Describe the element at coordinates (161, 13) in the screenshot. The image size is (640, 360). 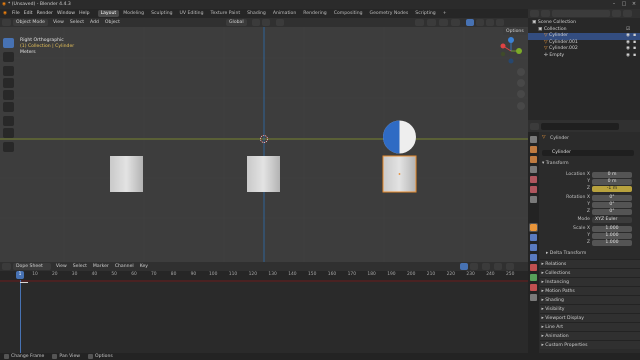
I see `workspace-tab-sculpting: Sculpting` at that location.